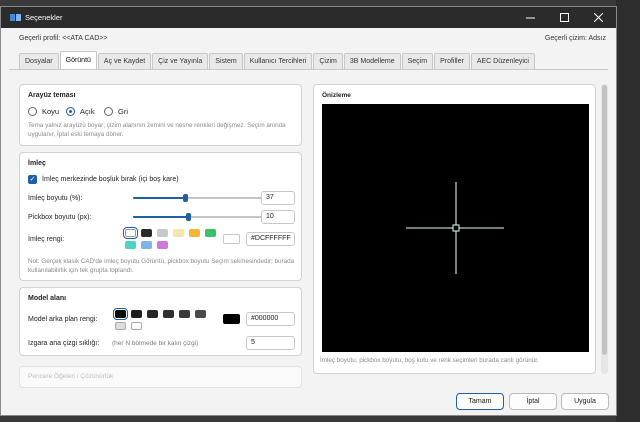 This screenshot has height=422, width=640. What do you see at coordinates (278, 217) in the screenshot?
I see `pickbox-size-input: 10` at bounding box center [278, 217].